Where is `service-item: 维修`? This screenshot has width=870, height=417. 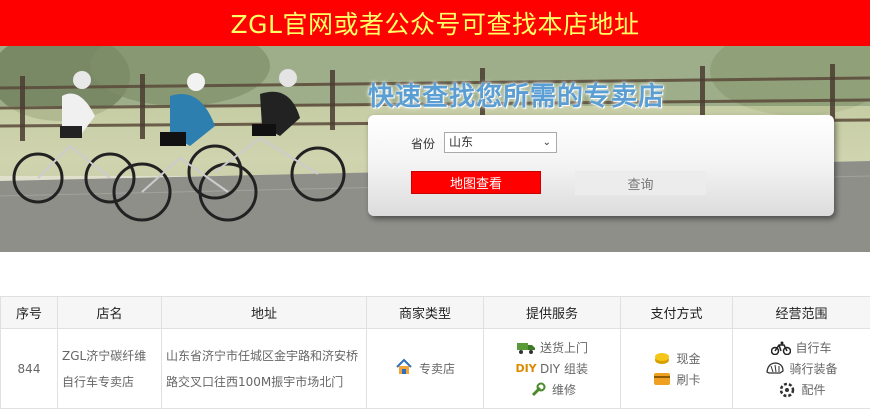
service-item: 维修 is located at coordinates (552, 389).